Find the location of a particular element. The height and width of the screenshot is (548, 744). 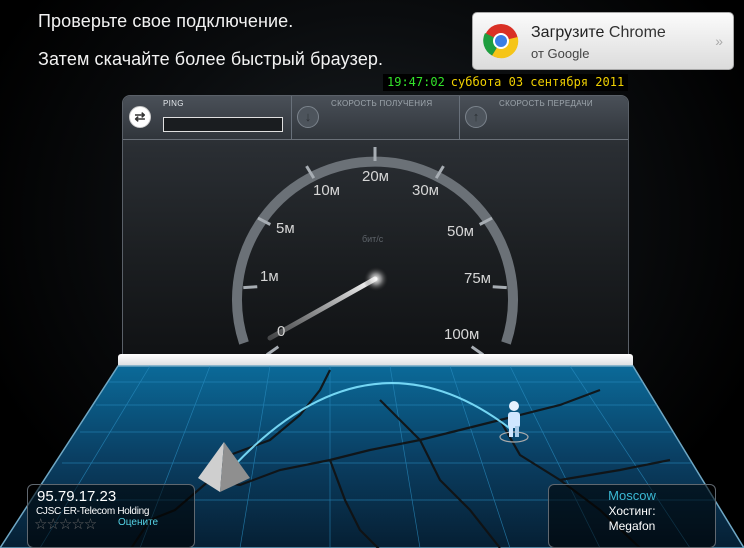

server-info-panel: Moscow Хостинг: Megafon is located at coordinates (632, 516).